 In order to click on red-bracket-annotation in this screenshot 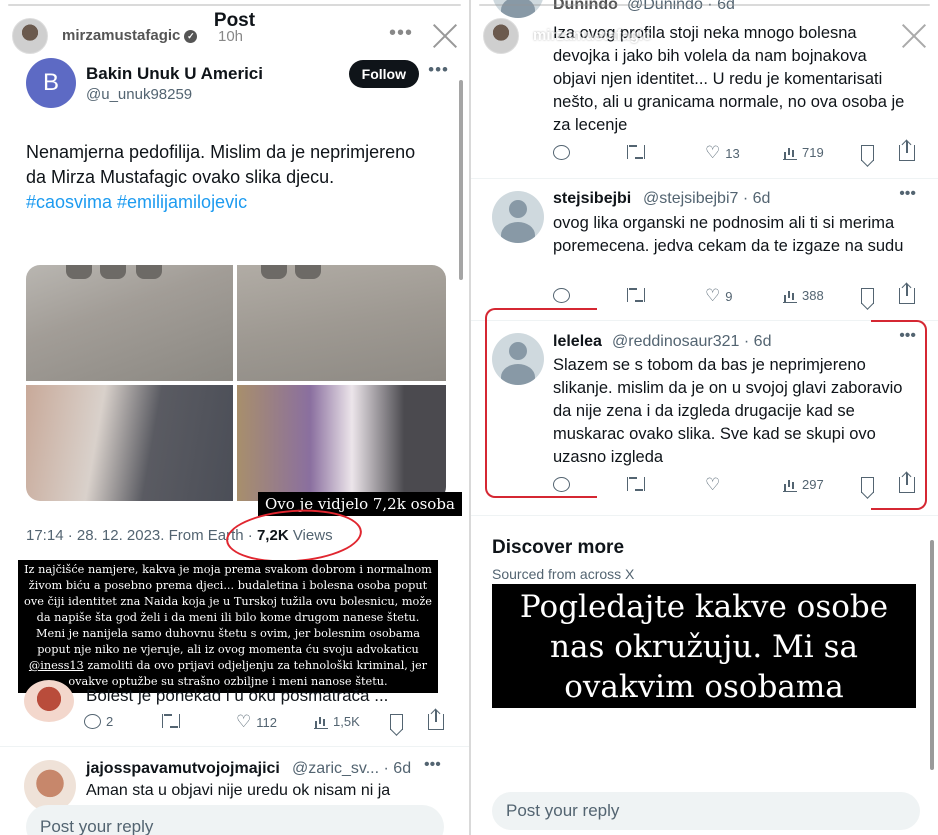, I will do `click(541, 403)`.